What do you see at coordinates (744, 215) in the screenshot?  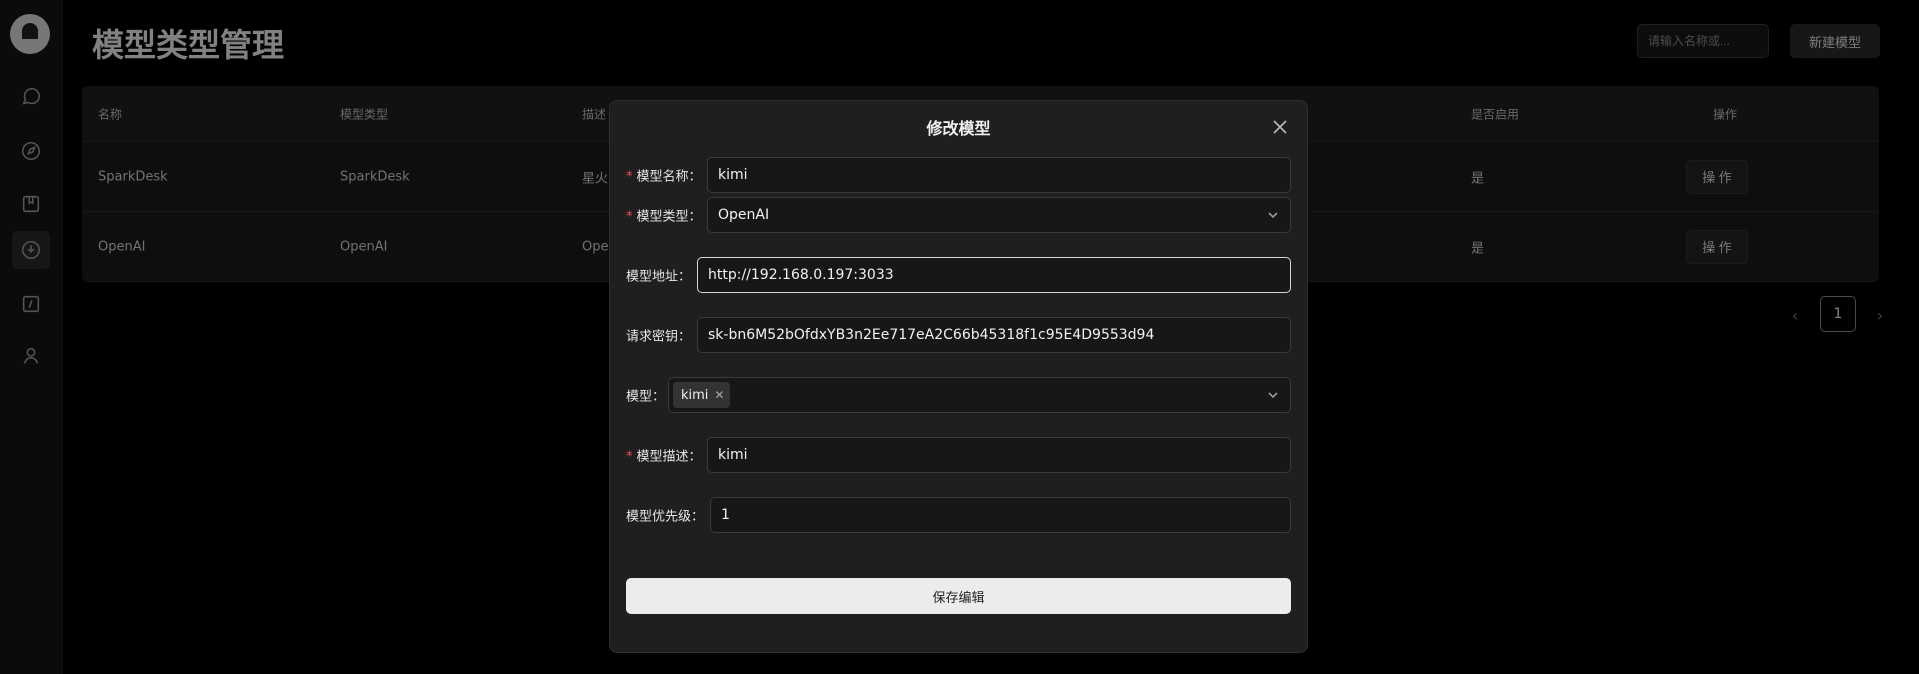 I see `select-value: OpenAI` at bounding box center [744, 215].